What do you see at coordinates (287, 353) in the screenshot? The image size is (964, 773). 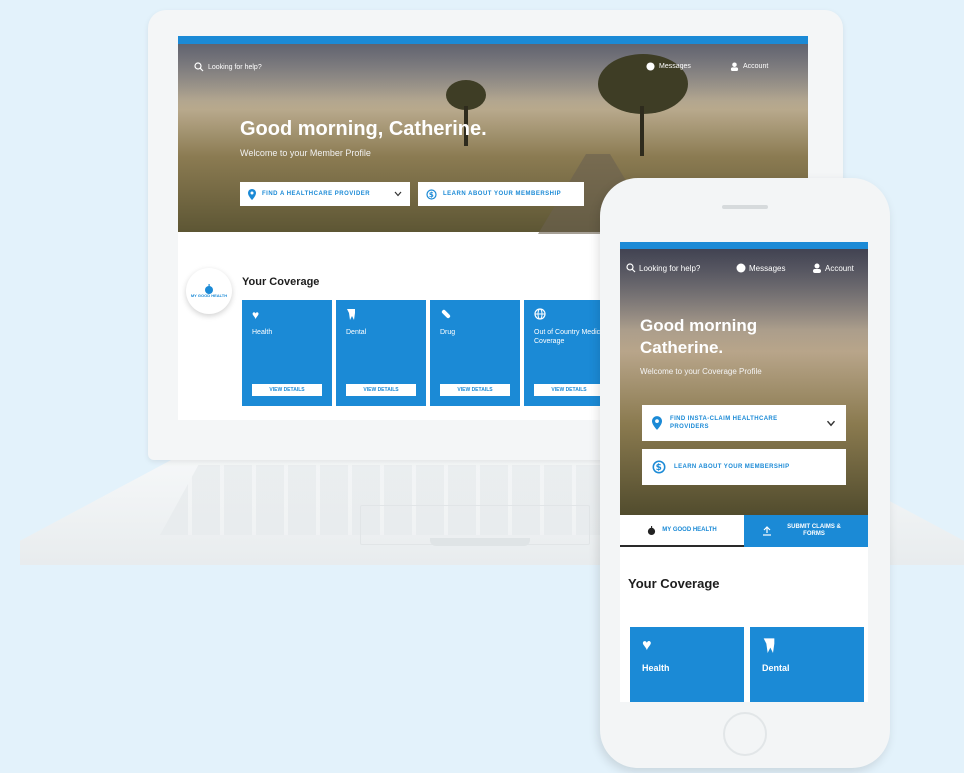 I see `coverage-tile-health: ♥ Health VIEW DETAILS` at bounding box center [287, 353].